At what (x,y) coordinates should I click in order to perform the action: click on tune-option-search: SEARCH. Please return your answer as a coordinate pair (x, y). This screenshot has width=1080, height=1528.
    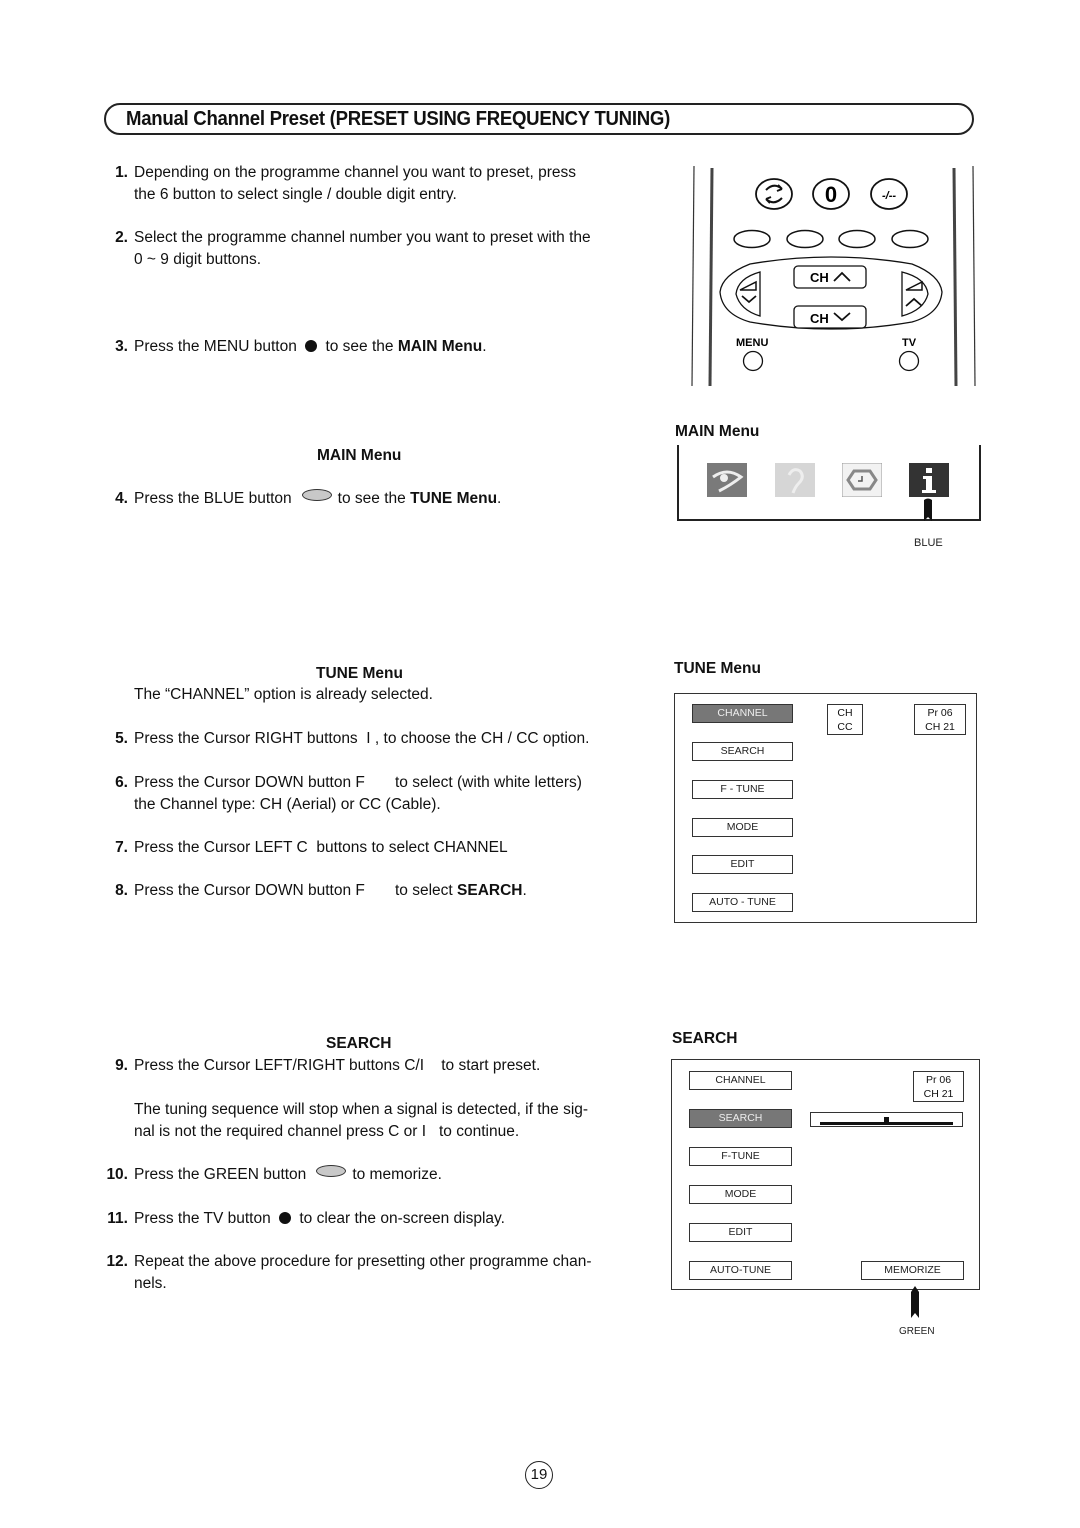
    Looking at the image, I should click on (742, 751).